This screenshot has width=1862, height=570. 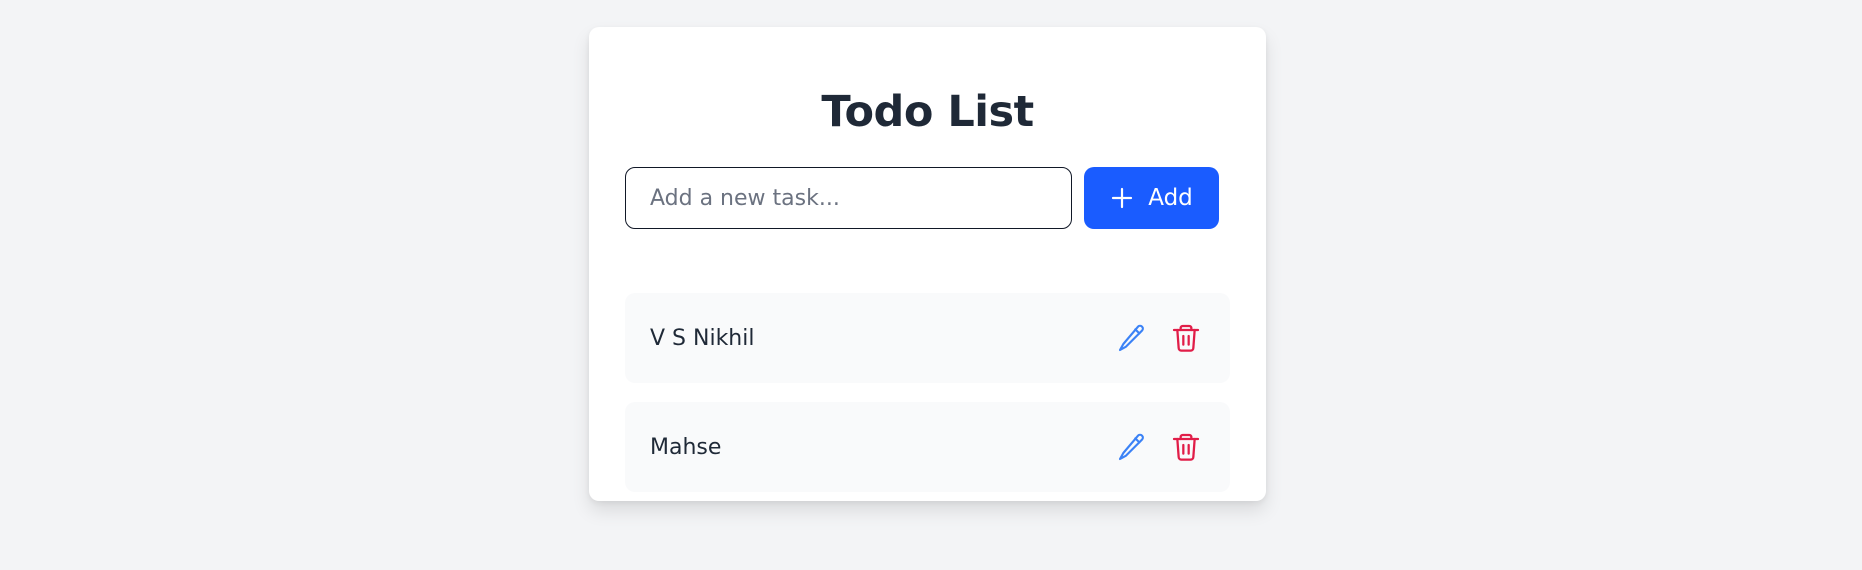 What do you see at coordinates (848, 198) in the screenshot?
I see `new-task-input` at bounding box center [848, 198].